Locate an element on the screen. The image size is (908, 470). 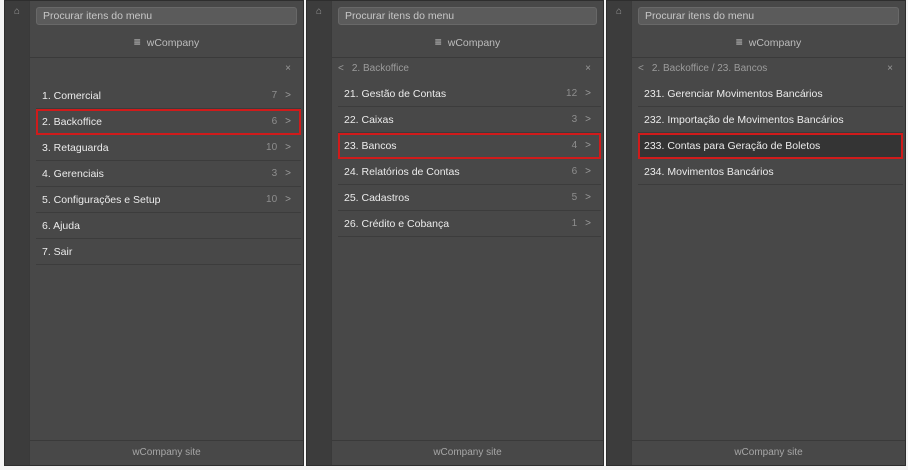
menu-item-label: 233. Contas para Geração de Boletos is located at coordinates (732, 146).